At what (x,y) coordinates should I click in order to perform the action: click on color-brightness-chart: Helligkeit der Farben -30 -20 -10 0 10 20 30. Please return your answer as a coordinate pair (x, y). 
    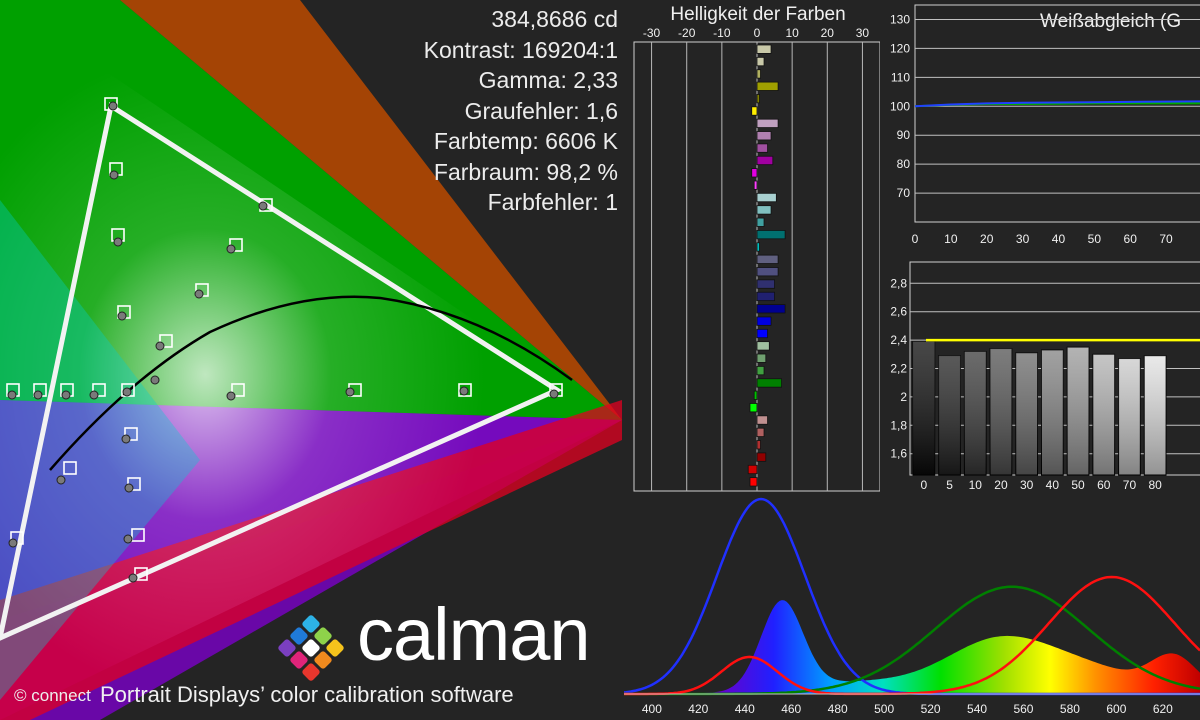
    Looking at the image, I should click on (752, 247).